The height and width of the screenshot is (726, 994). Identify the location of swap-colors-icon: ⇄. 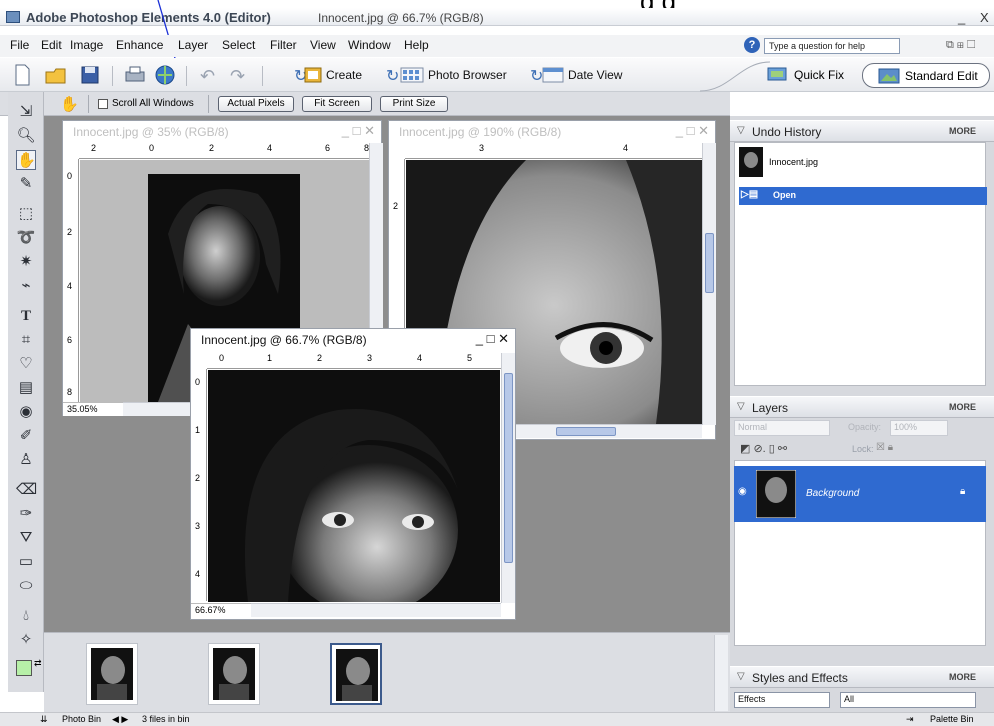
(38, 663).